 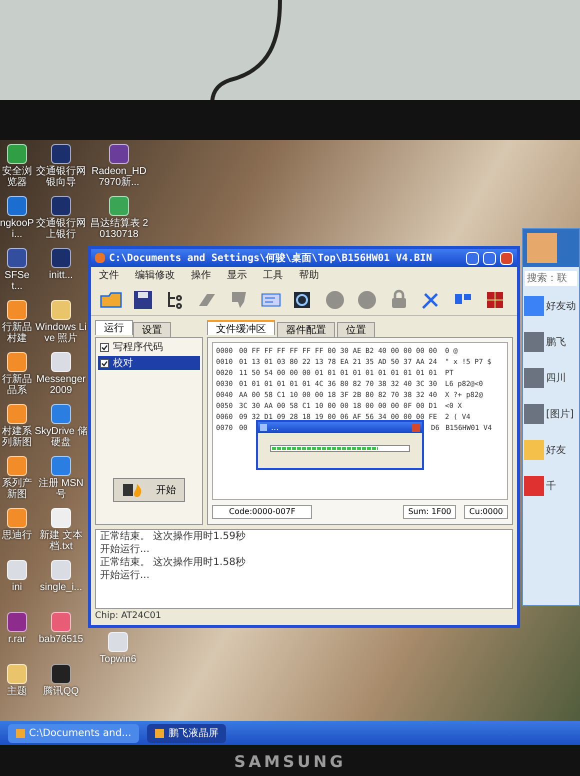 I want to click on menu-item: 操作, so click(x=201, y=275).